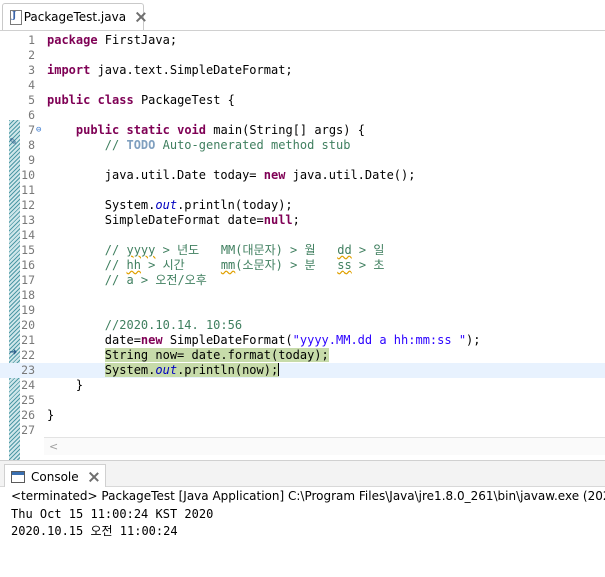 Image resolution: width=605 pixels, height=577 pixels. What do you see at coordinates (130, 370) in the screenshot?
I see `code-token: System.` at bounding box center [130, 370].